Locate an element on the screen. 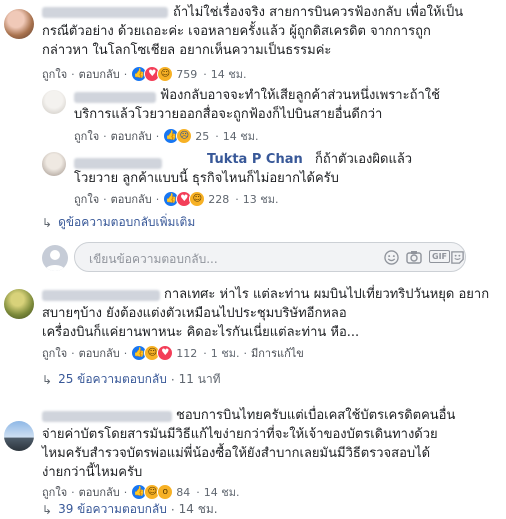 The width and height of the screenshot is (506, 519). reactions: 👍 ☺ ♥ is located at coordinates (152, 353).